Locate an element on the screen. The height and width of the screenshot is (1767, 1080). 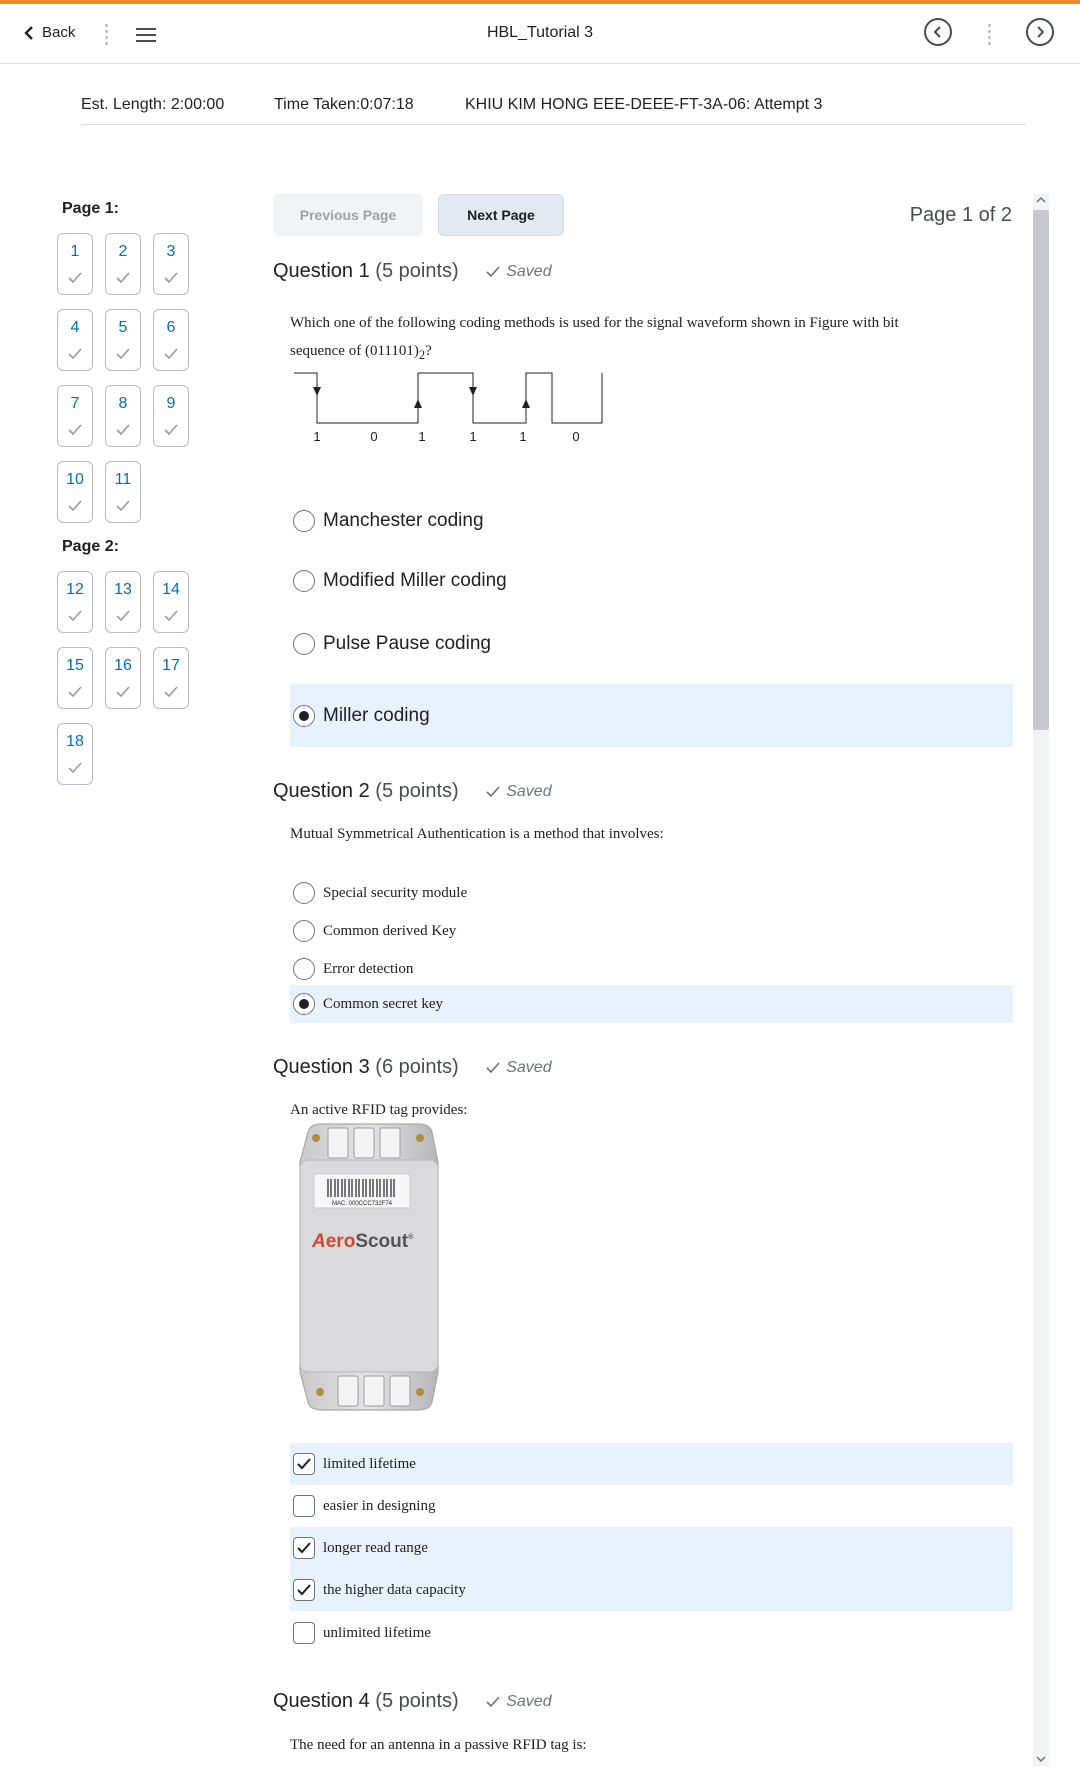
answer-option: the higher data capacity is located at coordinates (651, 1590).